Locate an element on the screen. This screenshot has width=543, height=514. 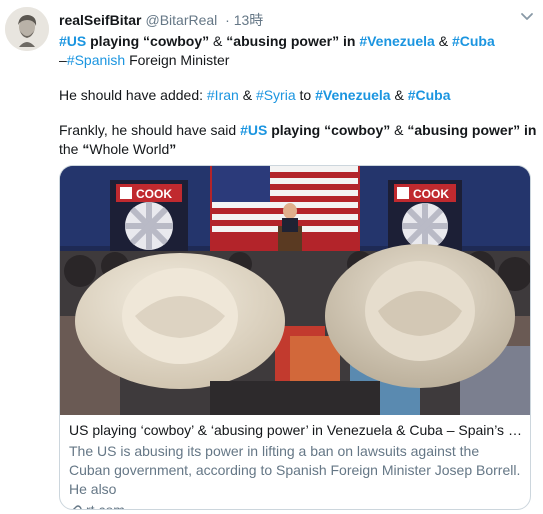
tweet-text-segment: Foreign Minister is located at coordinates (177, 60).